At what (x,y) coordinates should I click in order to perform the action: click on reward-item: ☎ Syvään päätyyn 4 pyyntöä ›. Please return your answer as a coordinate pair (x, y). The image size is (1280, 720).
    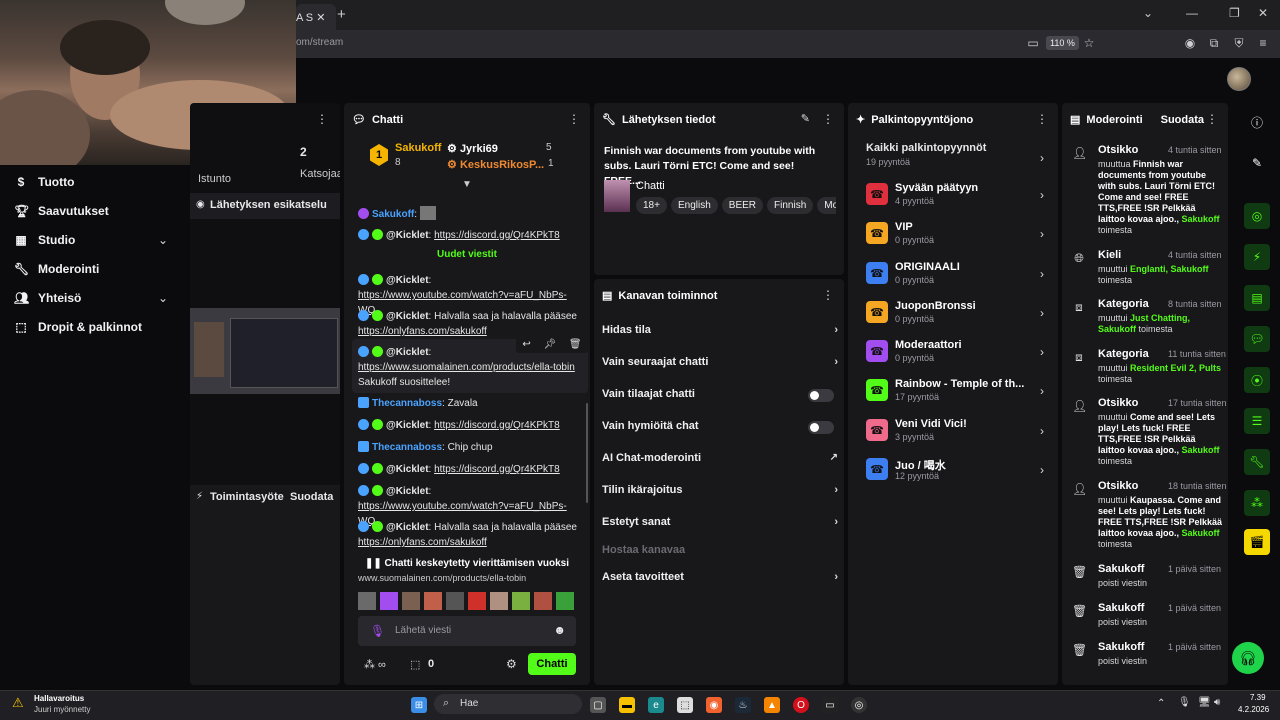
    Looking at the image, I should click on (955, 195).